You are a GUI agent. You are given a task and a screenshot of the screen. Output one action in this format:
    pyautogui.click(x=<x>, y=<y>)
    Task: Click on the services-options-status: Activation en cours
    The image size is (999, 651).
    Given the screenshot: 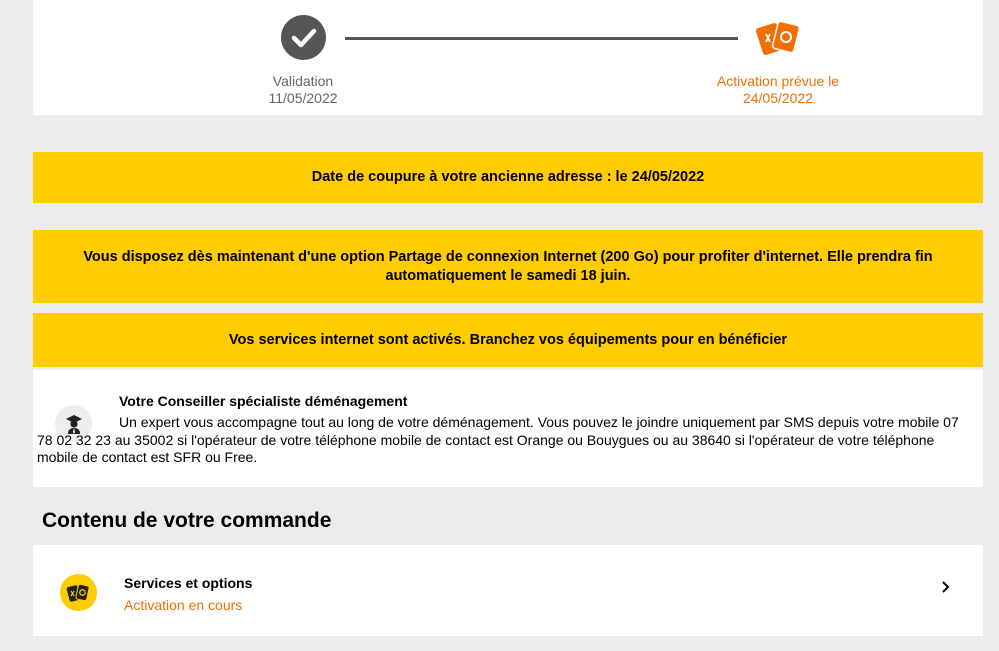 What is the action you would take?
    pyautogui.click(x=183, y=605)
    